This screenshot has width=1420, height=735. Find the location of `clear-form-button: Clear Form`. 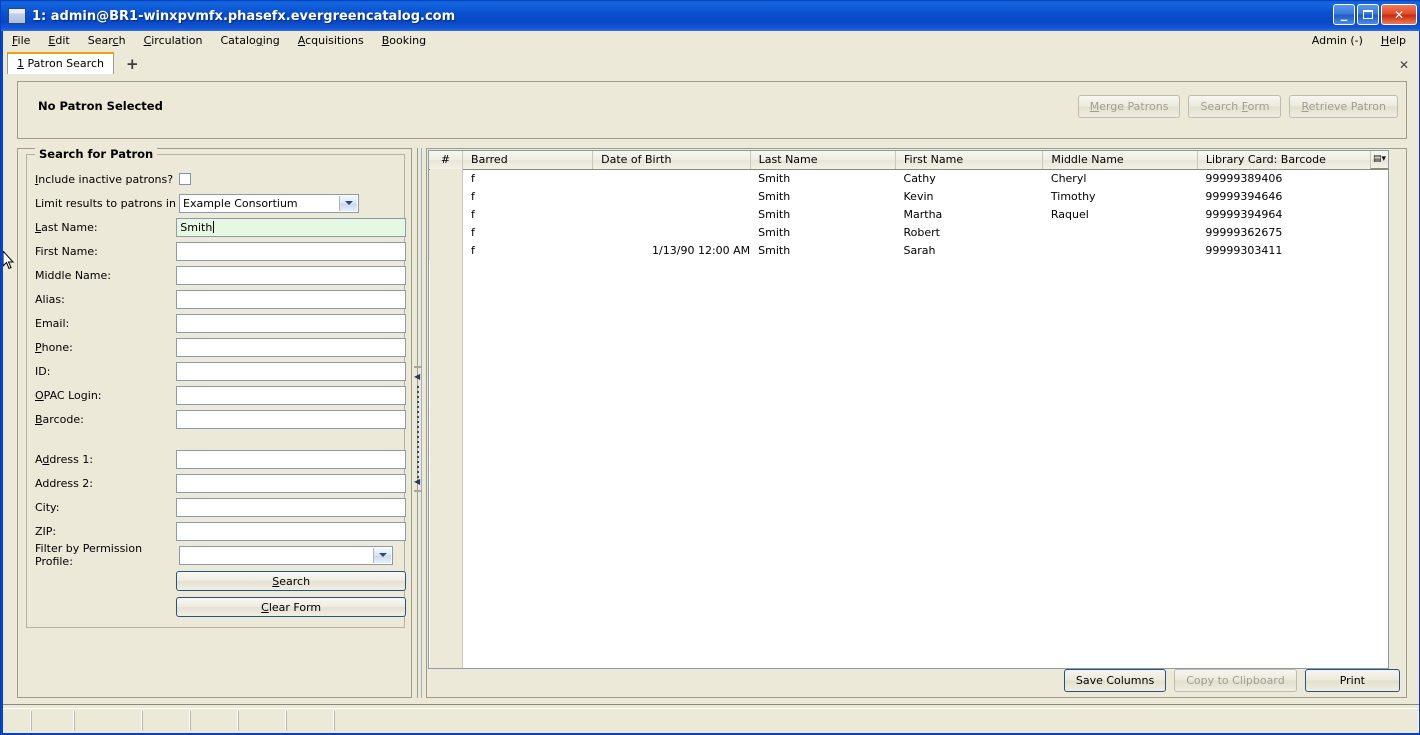

clear-form-button: Clear Form is located at coordinates (291, 607).